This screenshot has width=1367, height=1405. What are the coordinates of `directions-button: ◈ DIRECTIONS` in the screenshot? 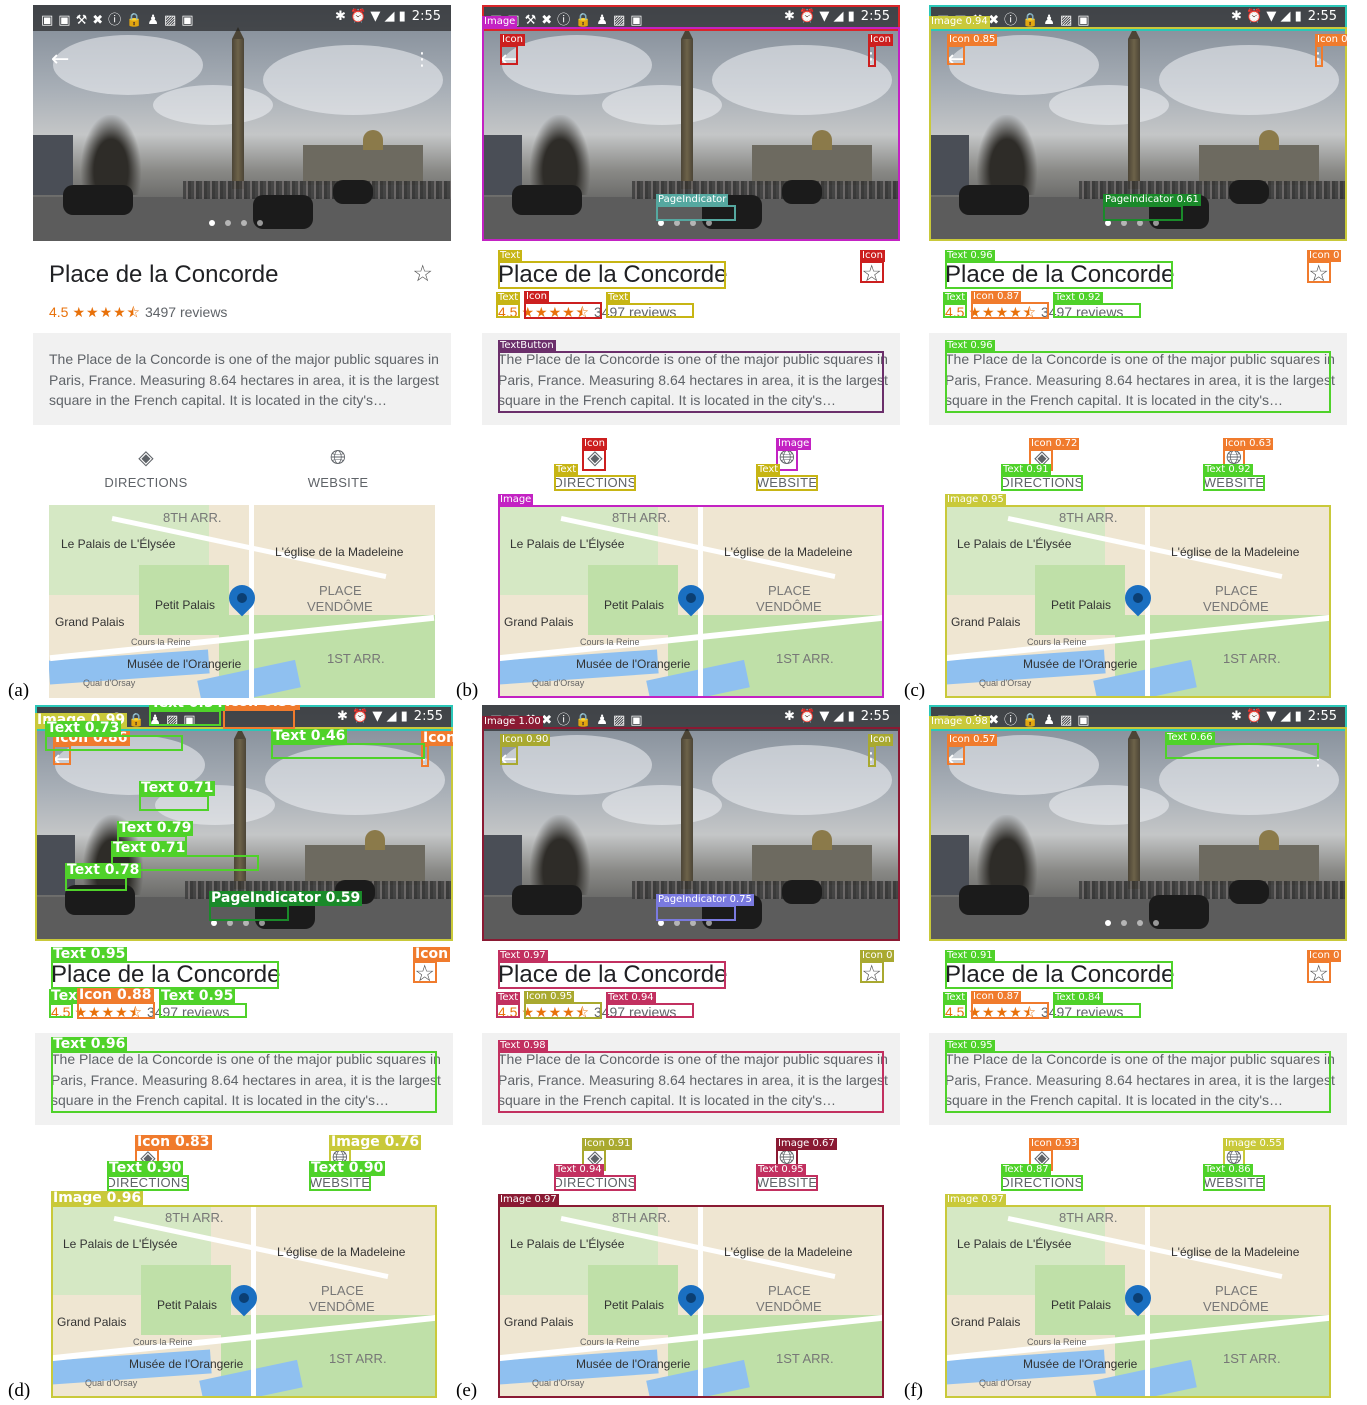 It's located at (146, 467).